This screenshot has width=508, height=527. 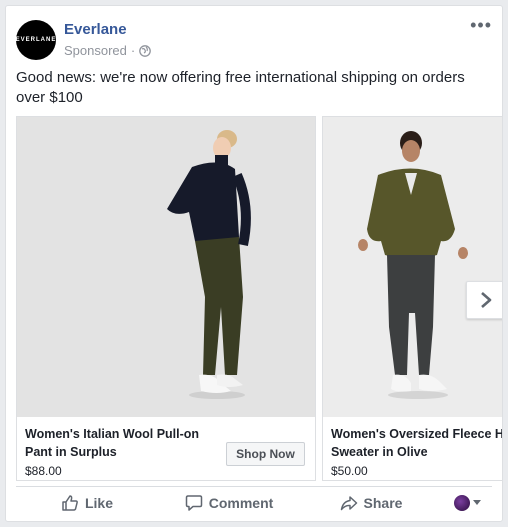 I want to click on like-button: Like, so click(x=87, y=503).